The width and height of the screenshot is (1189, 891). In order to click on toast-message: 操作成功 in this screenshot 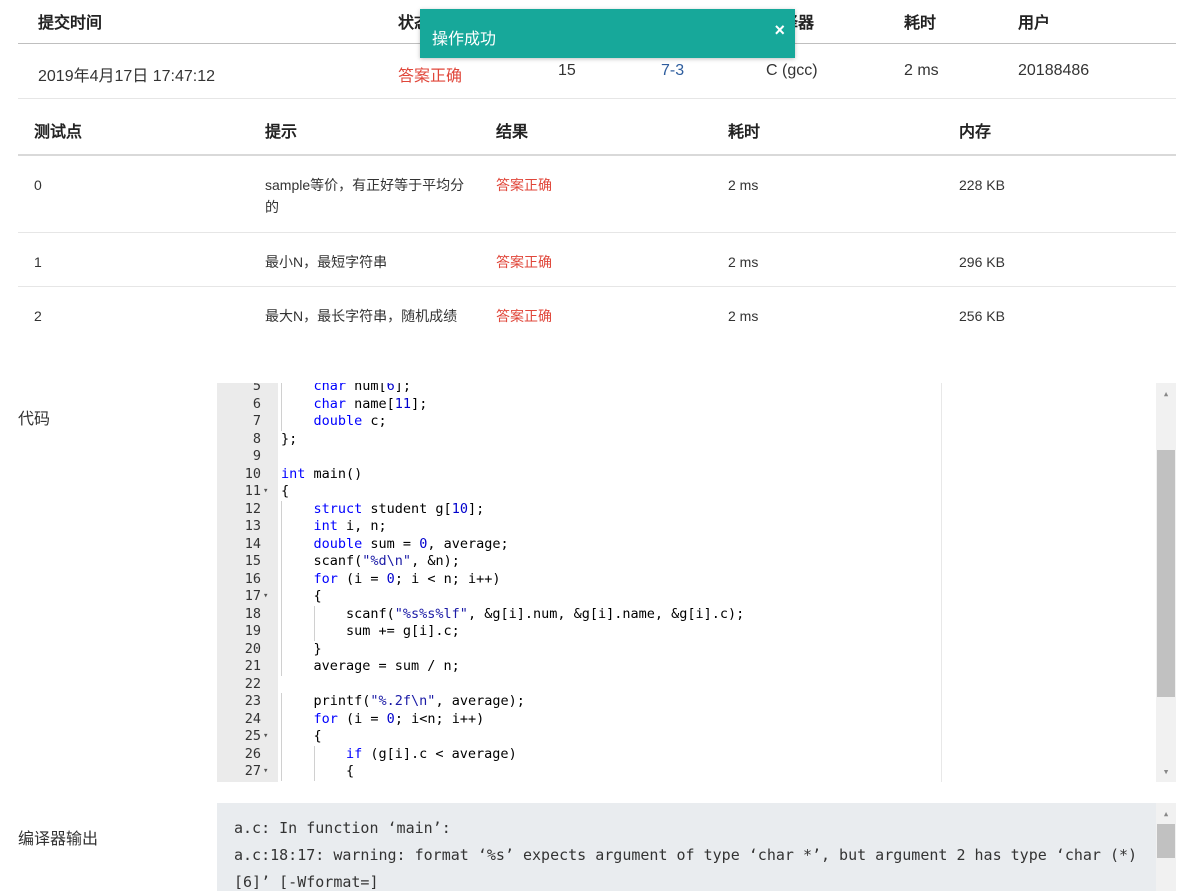, I will do `click(464, 39)`.